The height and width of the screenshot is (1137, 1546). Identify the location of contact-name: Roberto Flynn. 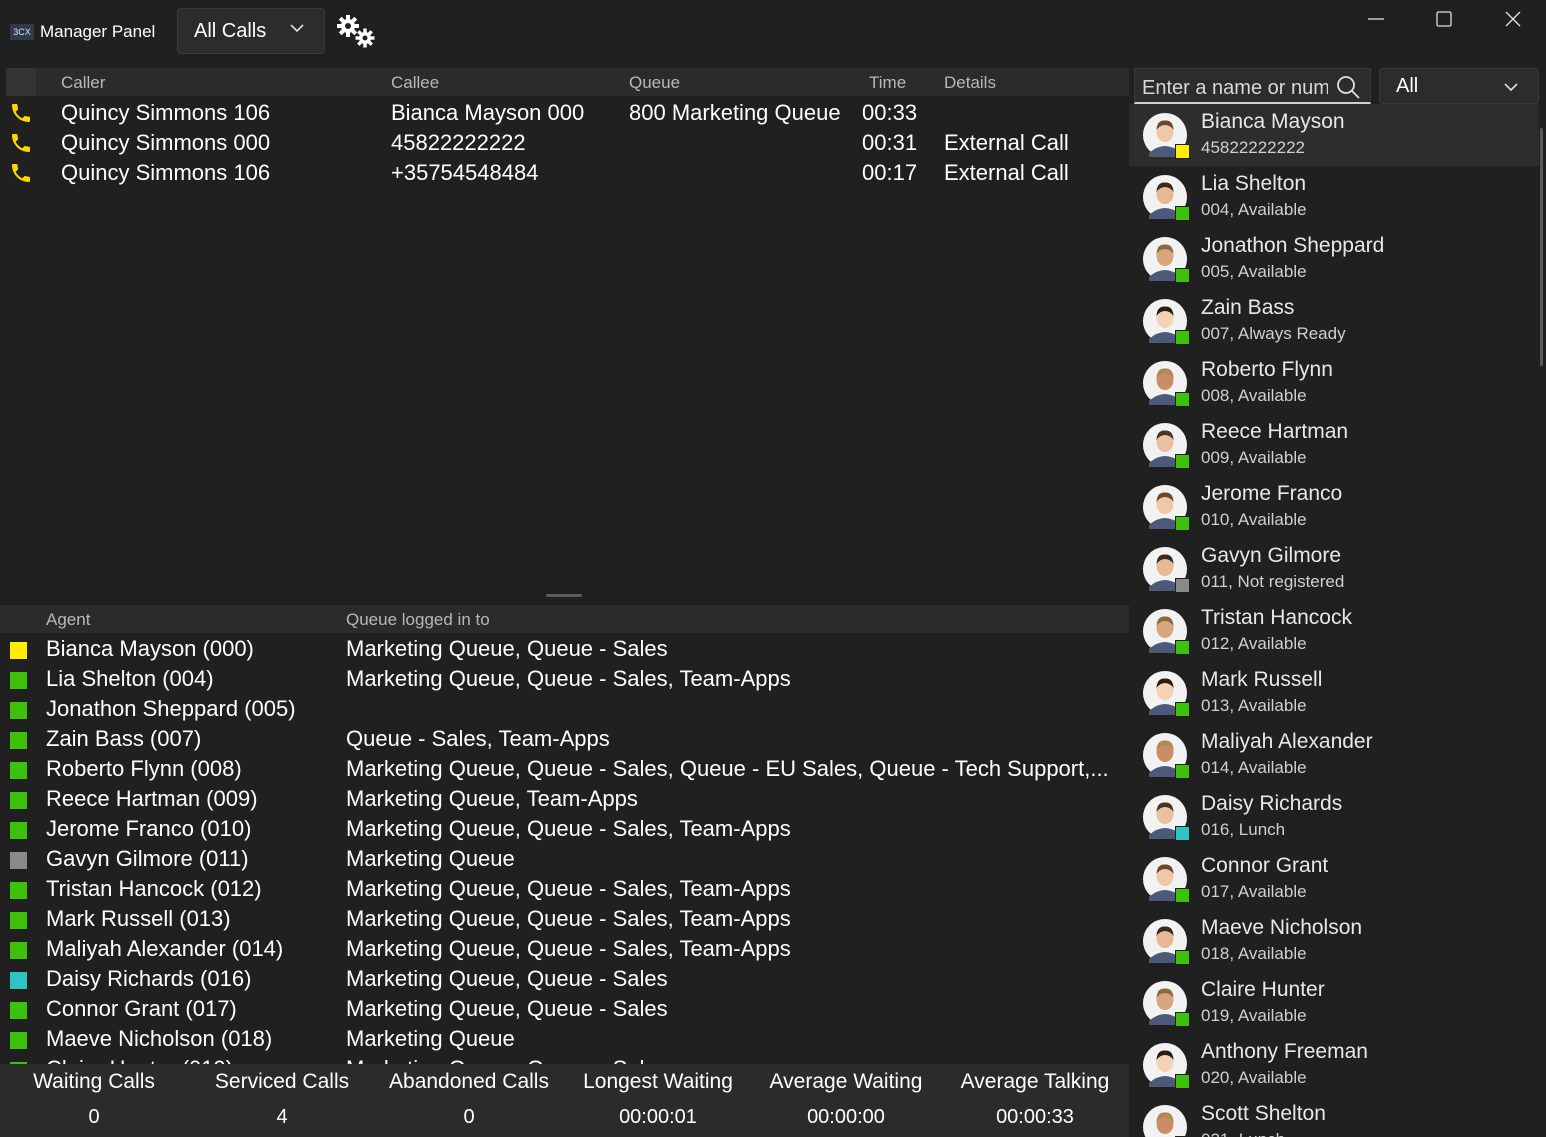
(1267, 369).